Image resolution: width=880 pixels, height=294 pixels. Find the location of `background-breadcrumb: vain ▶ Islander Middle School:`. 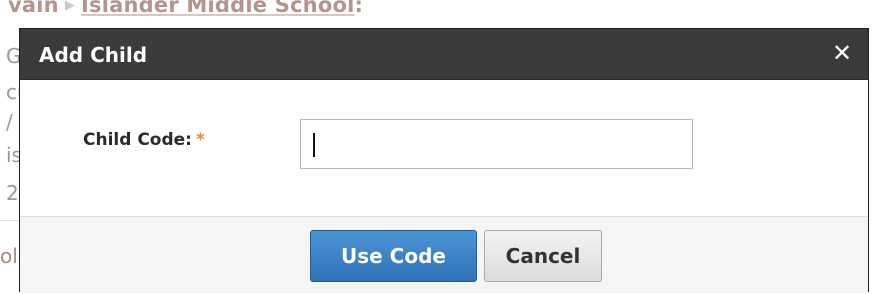

background-breadcrumb: vain ▶ Islander Middle School: is located at coordinates (185, 8).